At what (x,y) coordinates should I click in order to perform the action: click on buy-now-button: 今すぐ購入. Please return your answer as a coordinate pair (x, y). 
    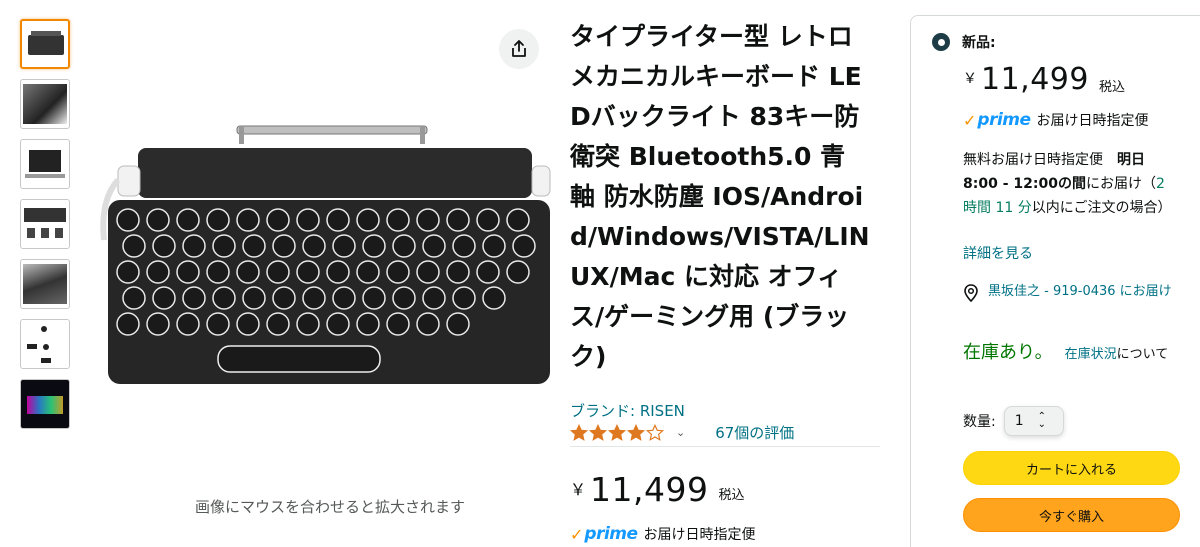
    Looking at the image, I should click on (1071, 515).